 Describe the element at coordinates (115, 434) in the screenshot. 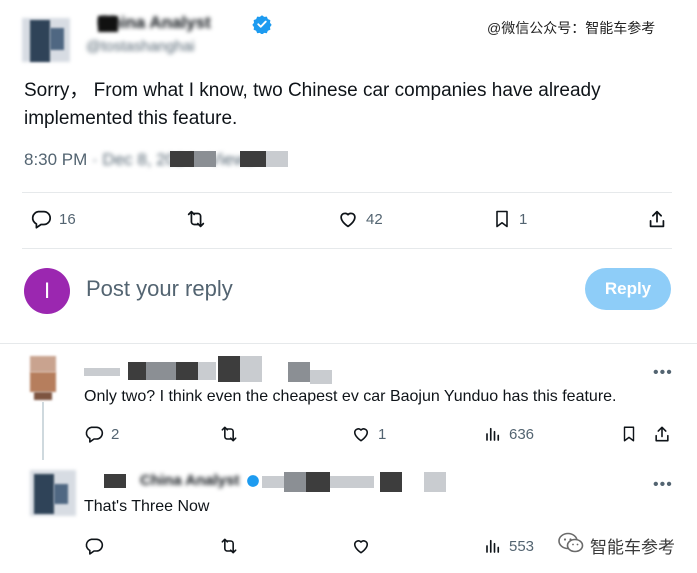

I see `reply1-reply-count: 2` at that location.